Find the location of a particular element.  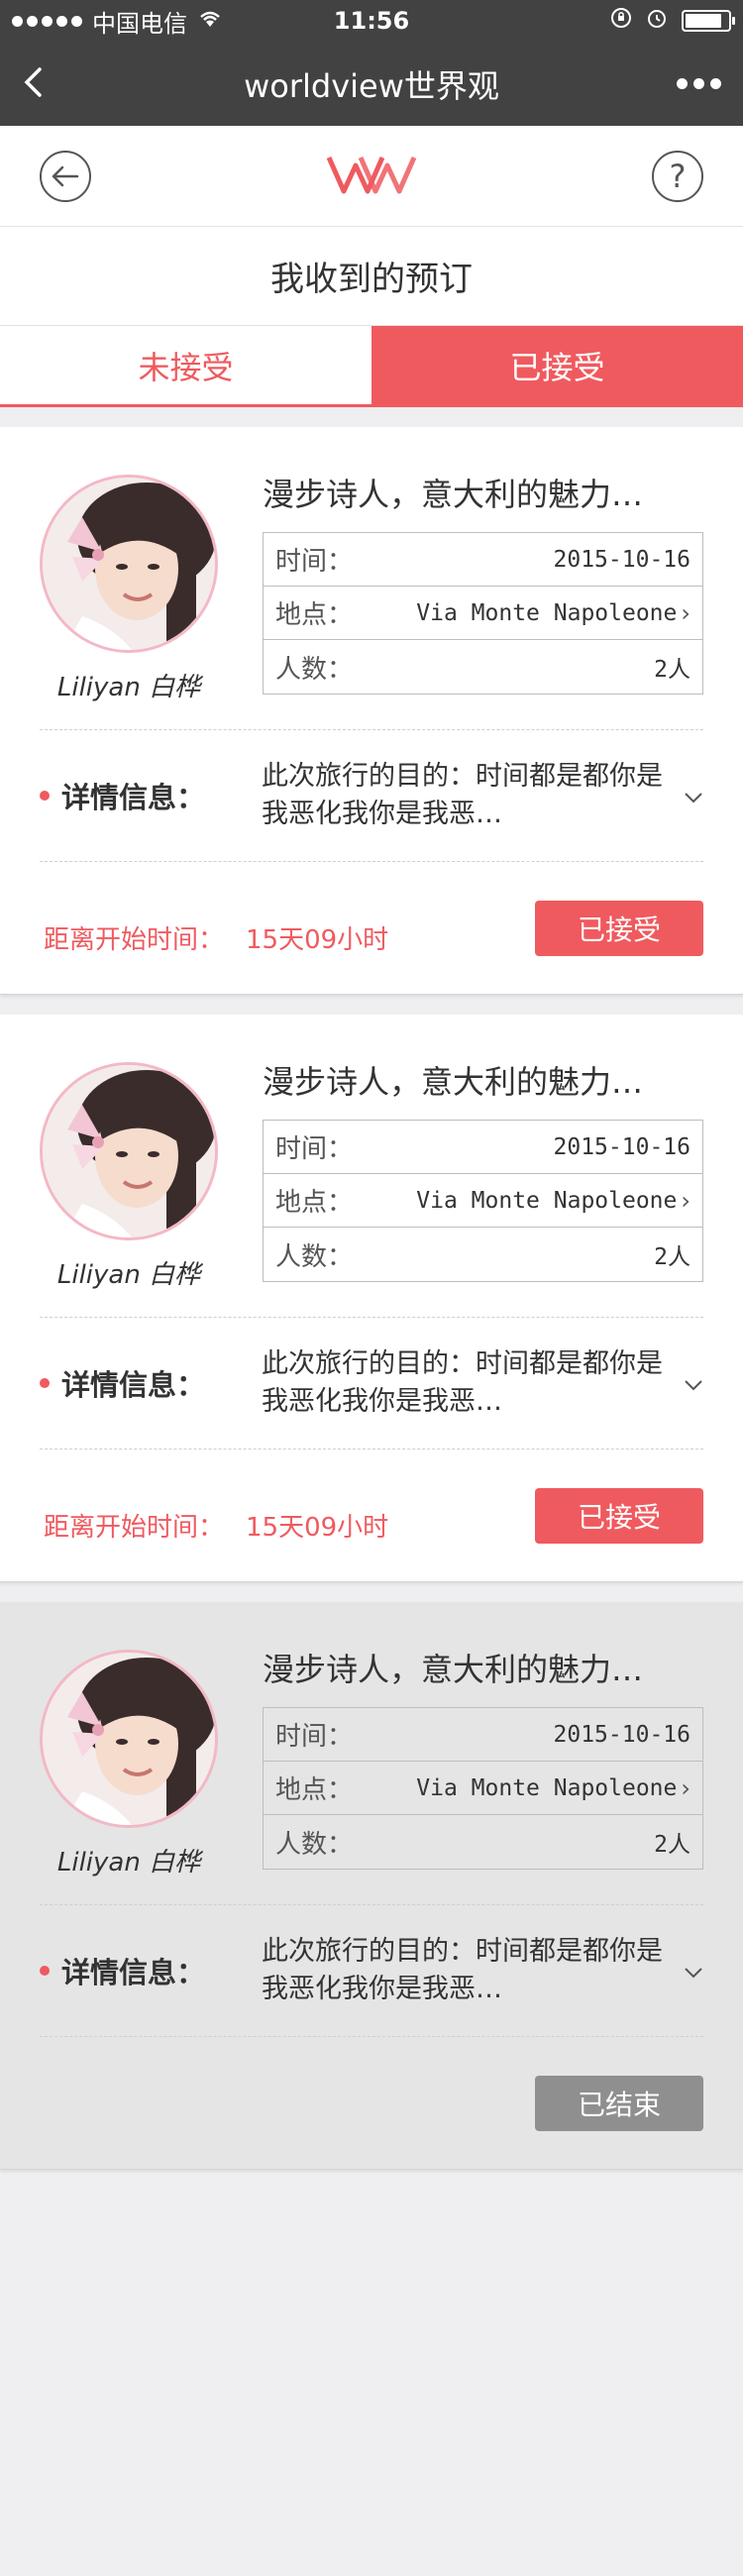

back-icon is located at coordinates (33, 84).